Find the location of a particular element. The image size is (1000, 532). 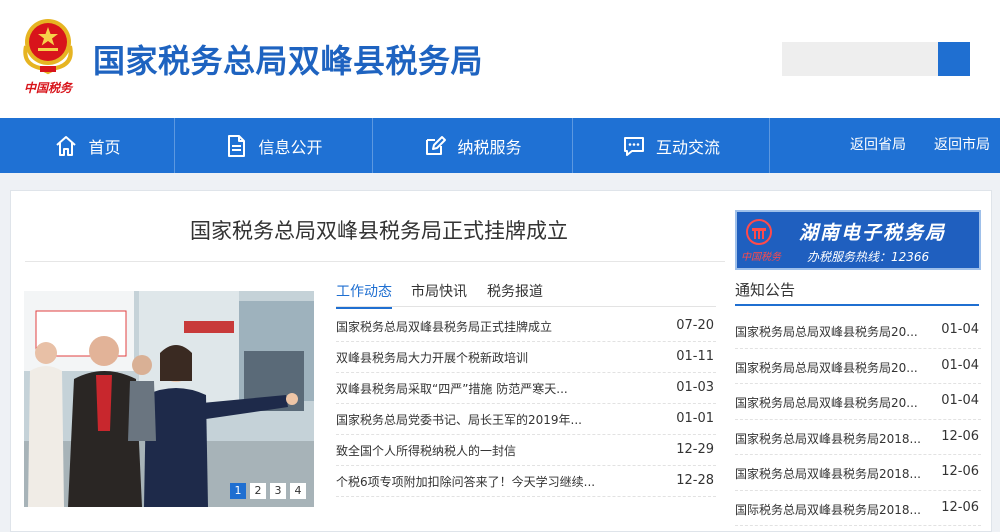

news-item: 双峰县税务局采取“四严”措施 防范严寒天... 01-03 is located at coordinates (526, 388).